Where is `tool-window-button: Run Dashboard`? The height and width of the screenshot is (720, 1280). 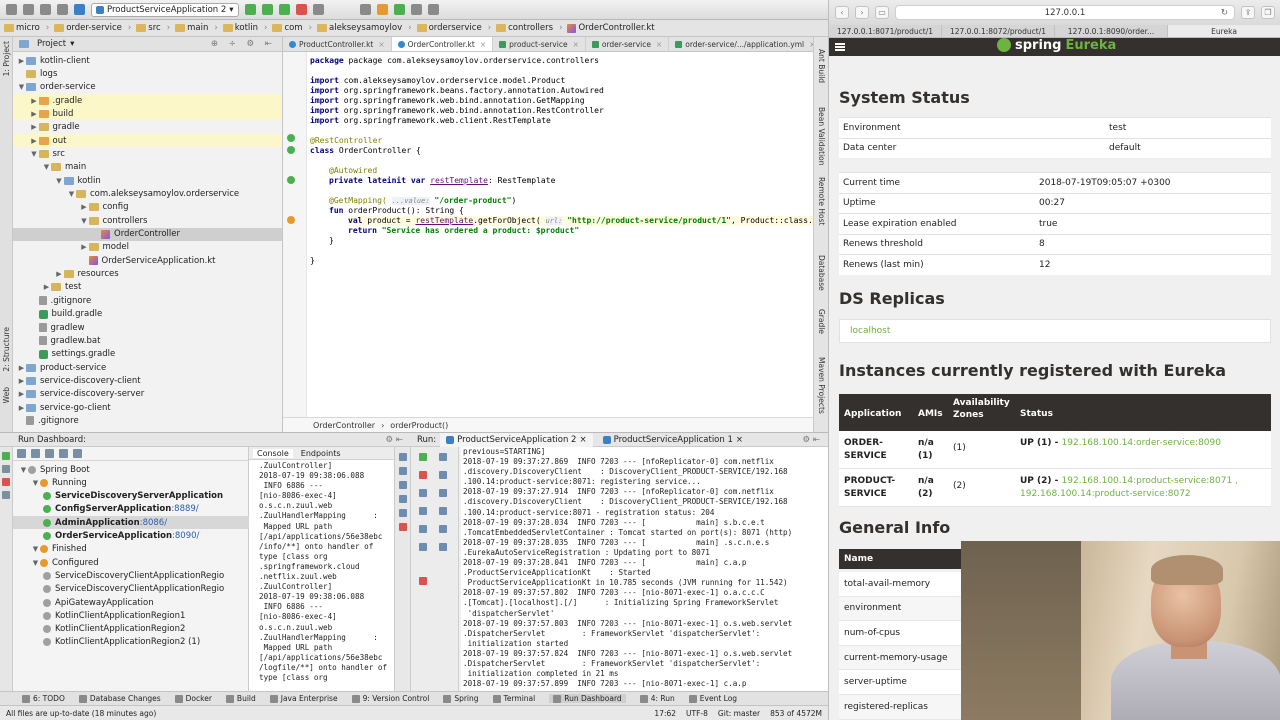
tool-window-button: Run Dashboard is located at coordinates (587, 698).